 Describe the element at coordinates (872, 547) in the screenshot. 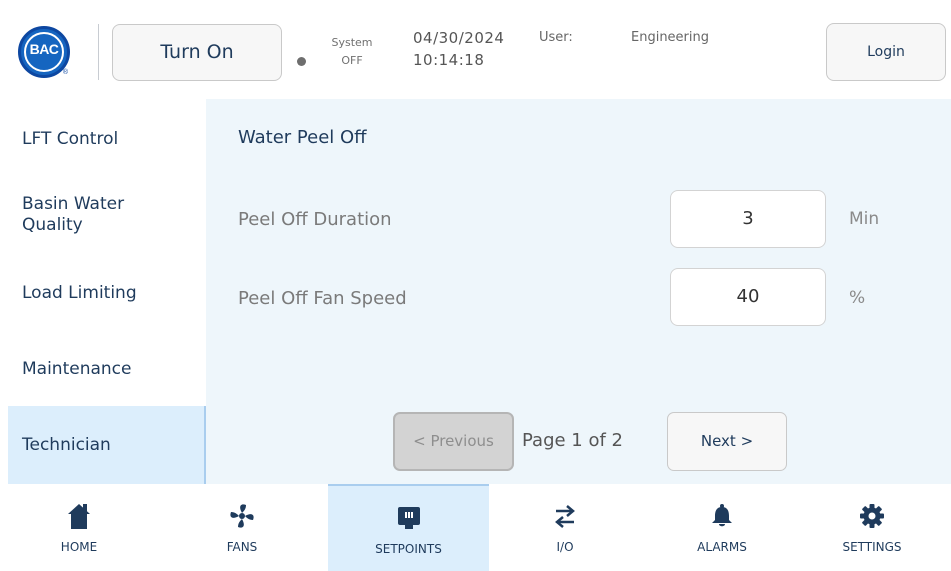

I see `nav-label: SETTINGS` at that location.